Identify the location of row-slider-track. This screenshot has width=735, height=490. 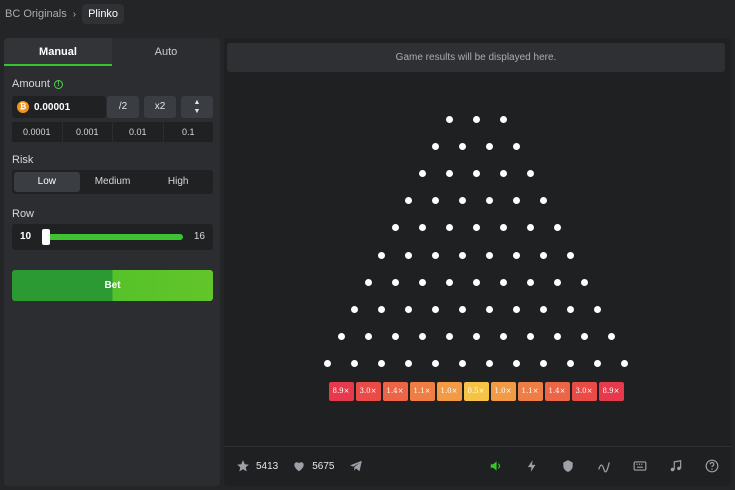
(112, 237).